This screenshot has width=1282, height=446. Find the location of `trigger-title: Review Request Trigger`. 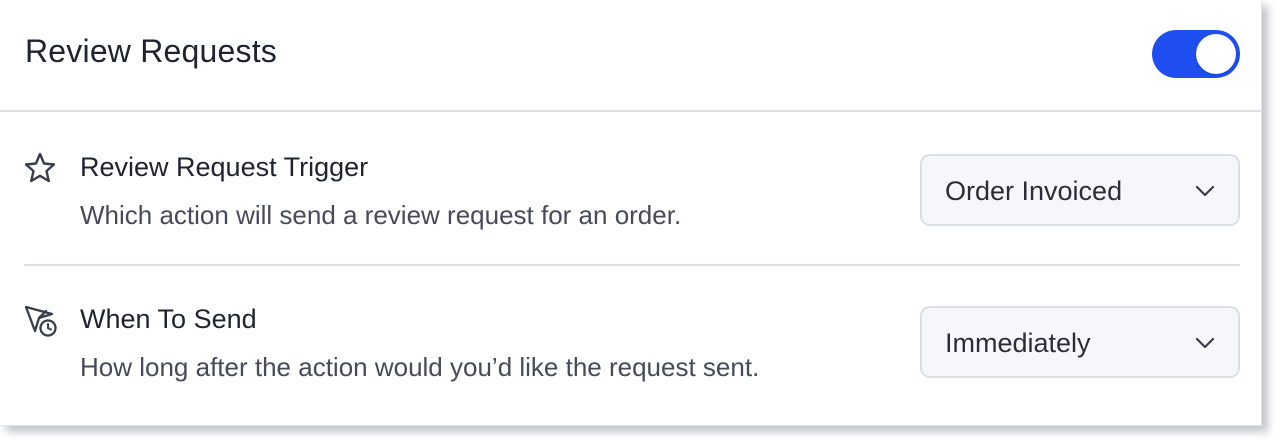

trigger-title: Review Request Trigger is located at coordinates (224, 167).